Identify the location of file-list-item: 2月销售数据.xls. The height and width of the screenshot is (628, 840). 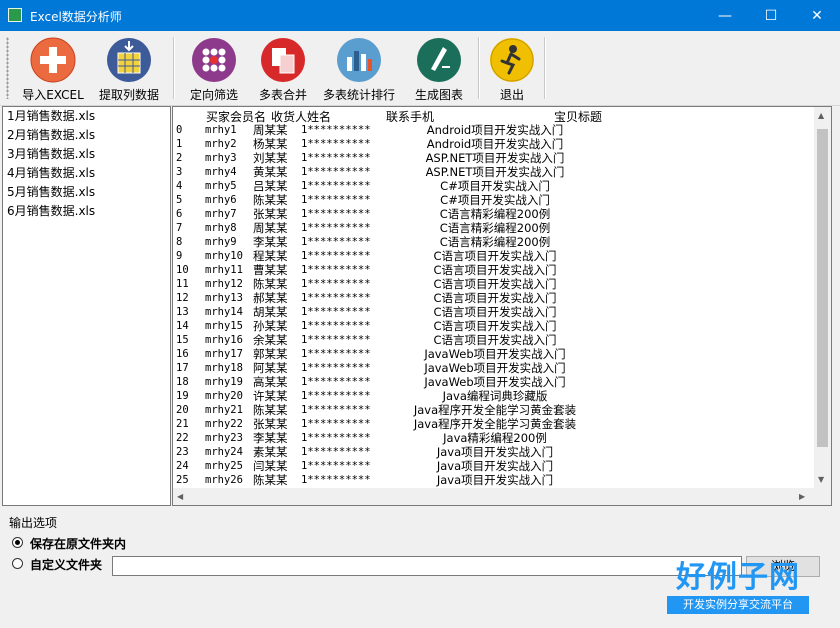
(86, 135).